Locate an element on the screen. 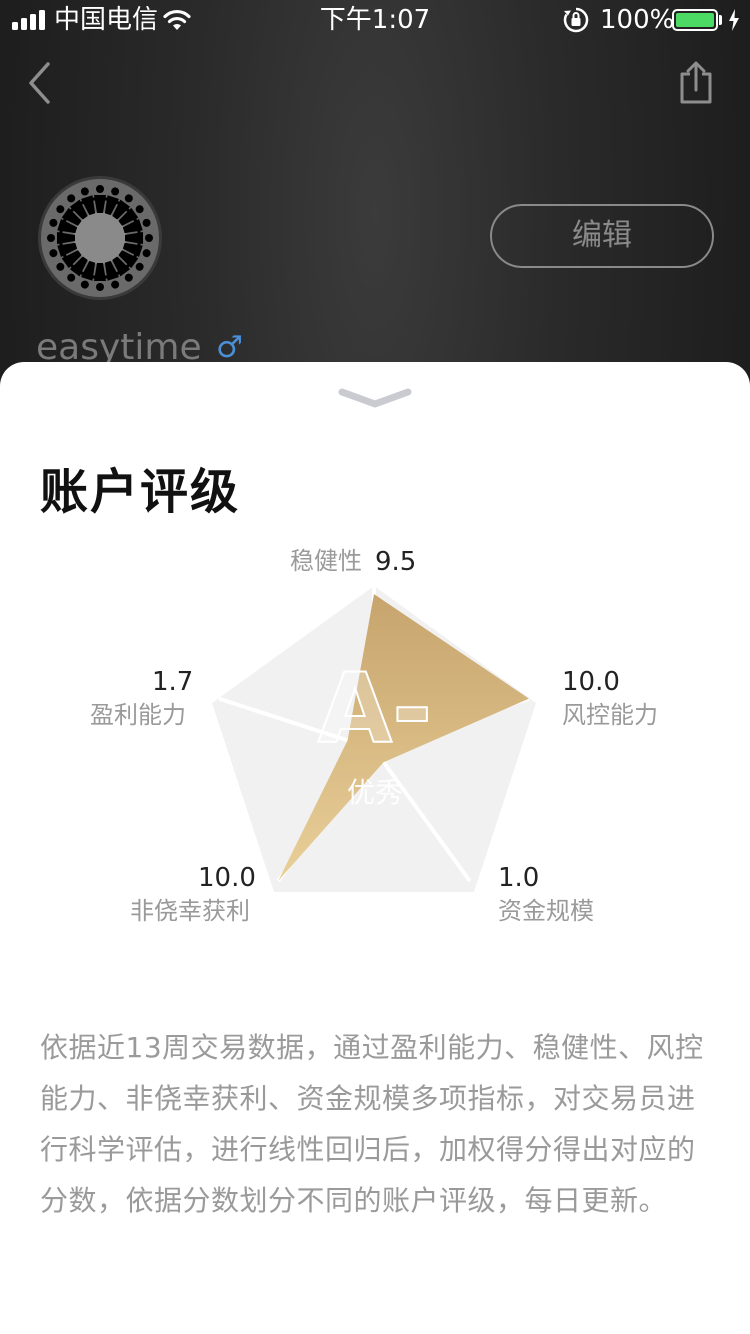 The image size is (750, 1334). metric-profitability-label: 盈利能力 is located at coordinates (138, 715).